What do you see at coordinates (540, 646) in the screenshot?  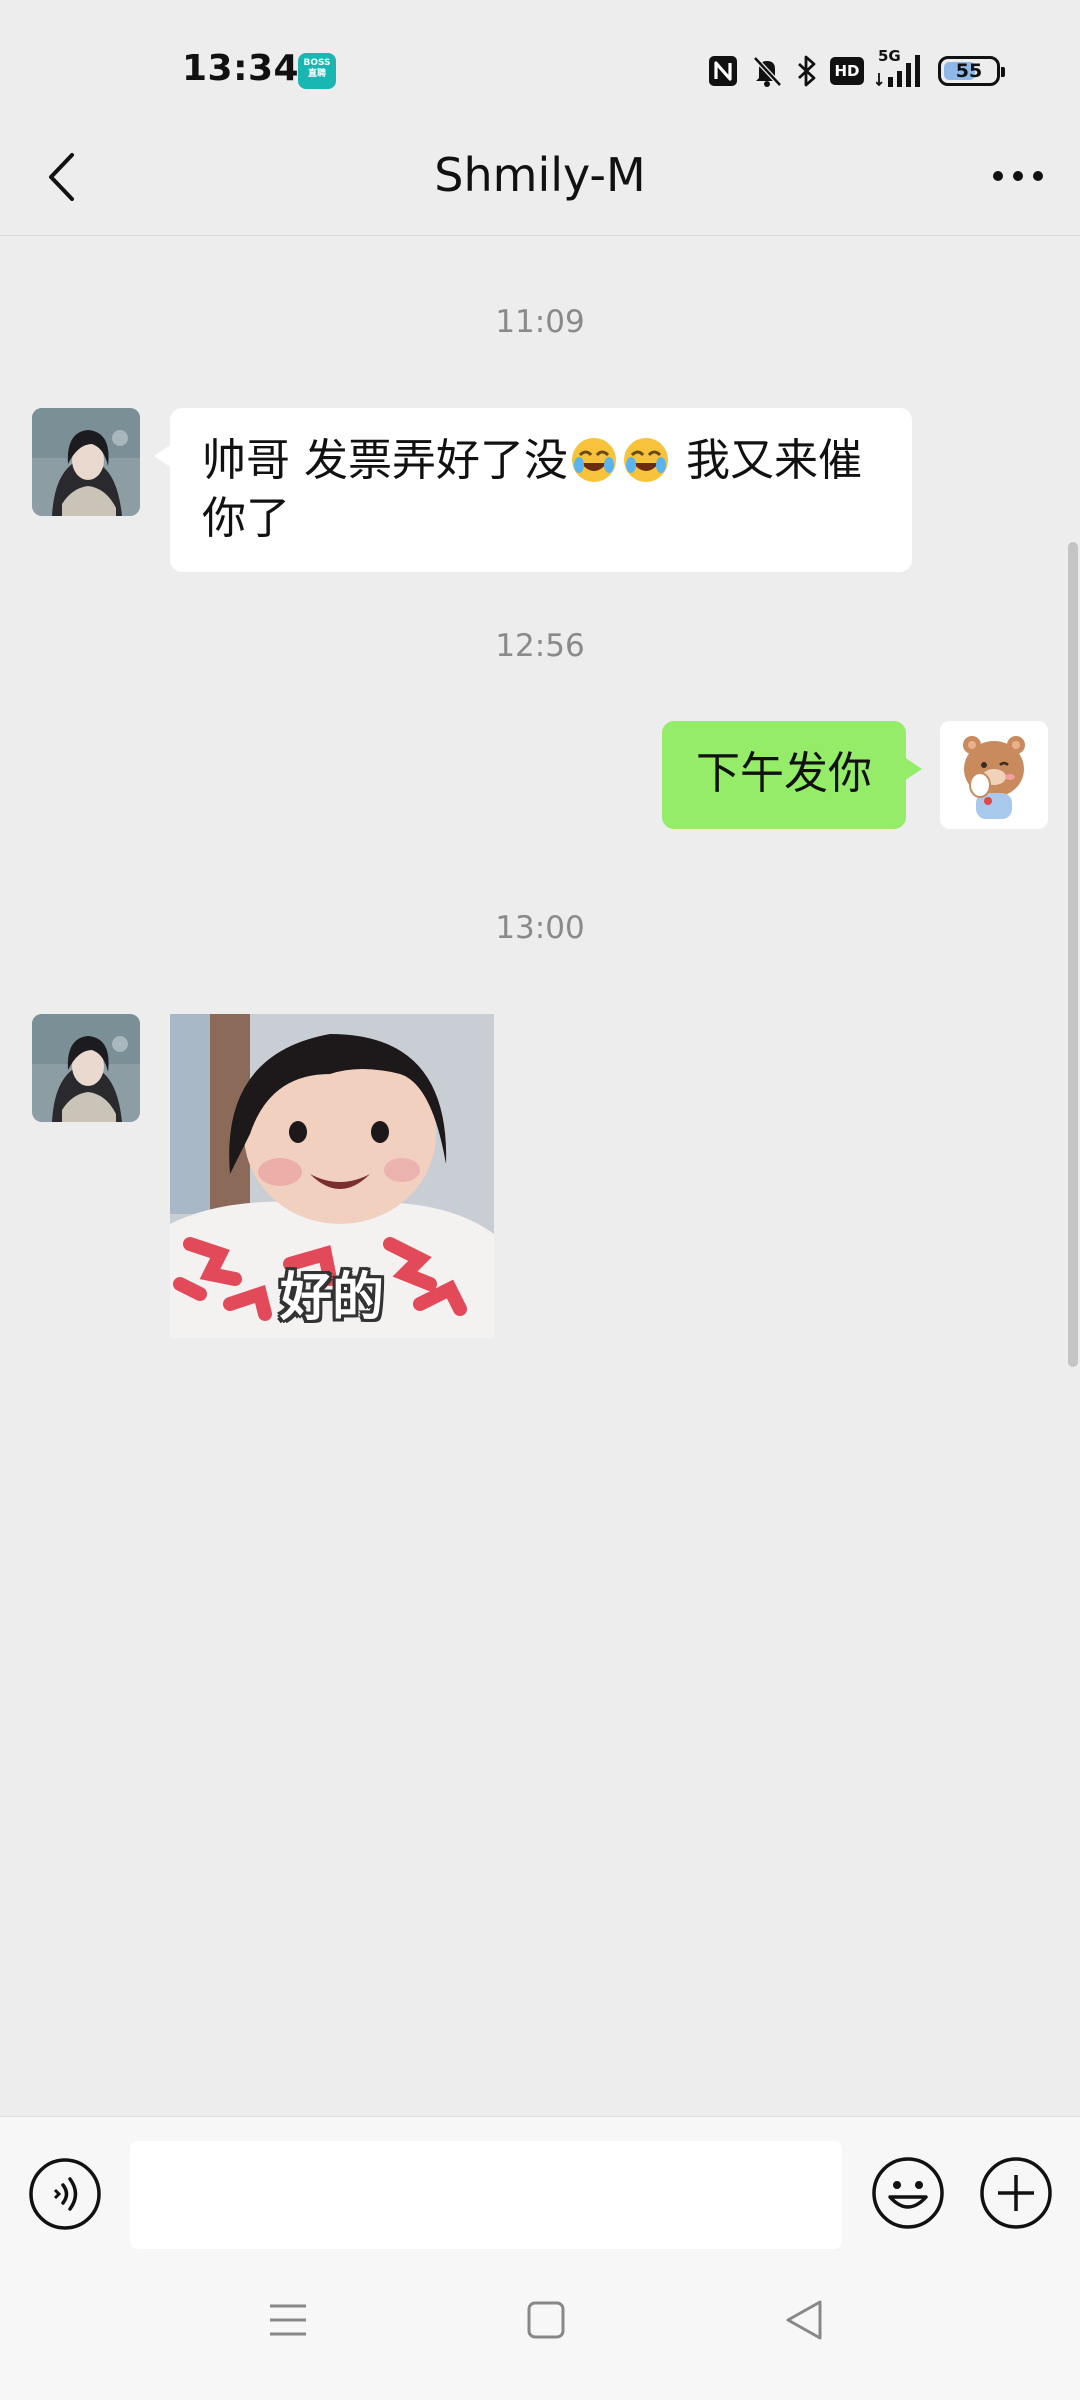 I see `message-timestamp: 12:56` at bounding box center [540, 646].